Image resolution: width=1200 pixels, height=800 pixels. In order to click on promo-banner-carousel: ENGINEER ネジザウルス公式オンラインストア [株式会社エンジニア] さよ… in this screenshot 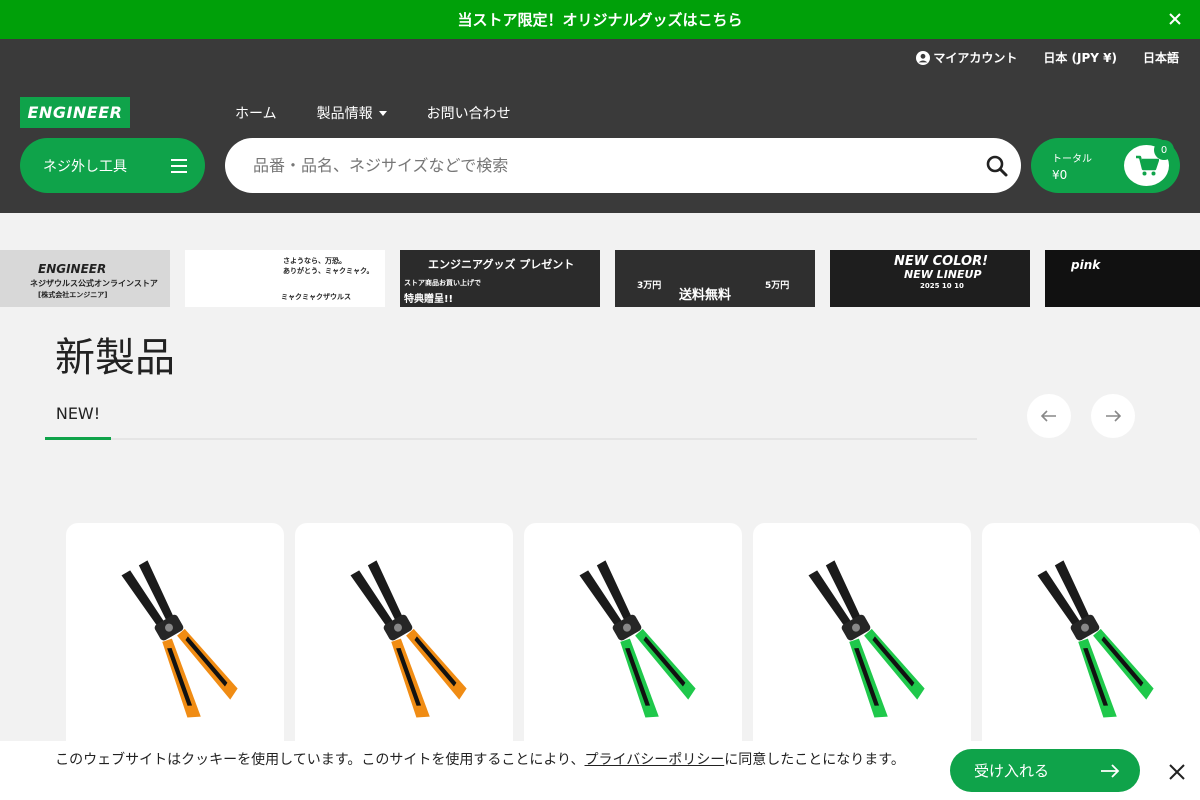, I will do `click(600, 278)`.